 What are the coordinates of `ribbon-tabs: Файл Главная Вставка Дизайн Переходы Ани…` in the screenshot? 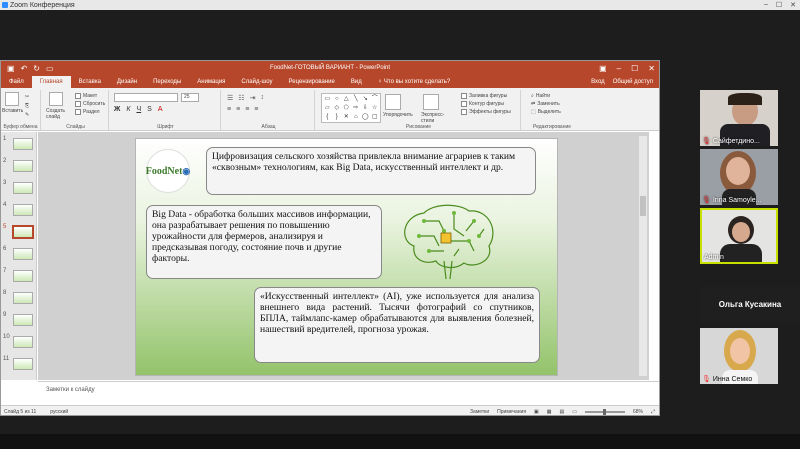 It's located at (330, 81).